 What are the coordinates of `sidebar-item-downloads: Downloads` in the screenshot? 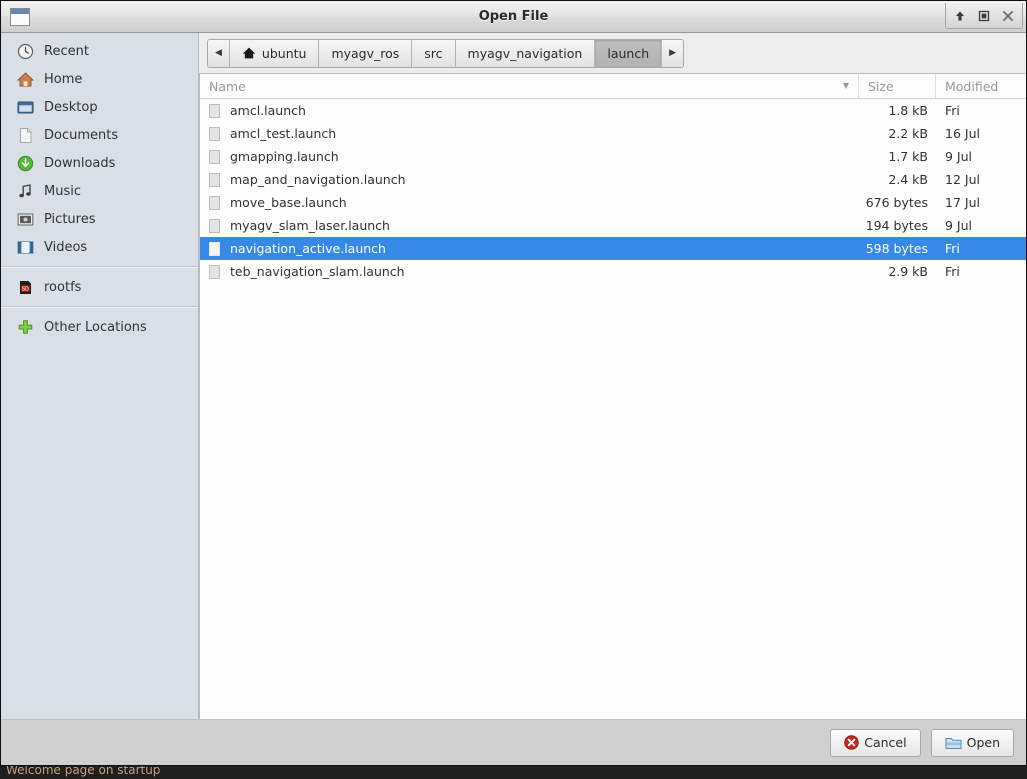 It's located at (99, 163).